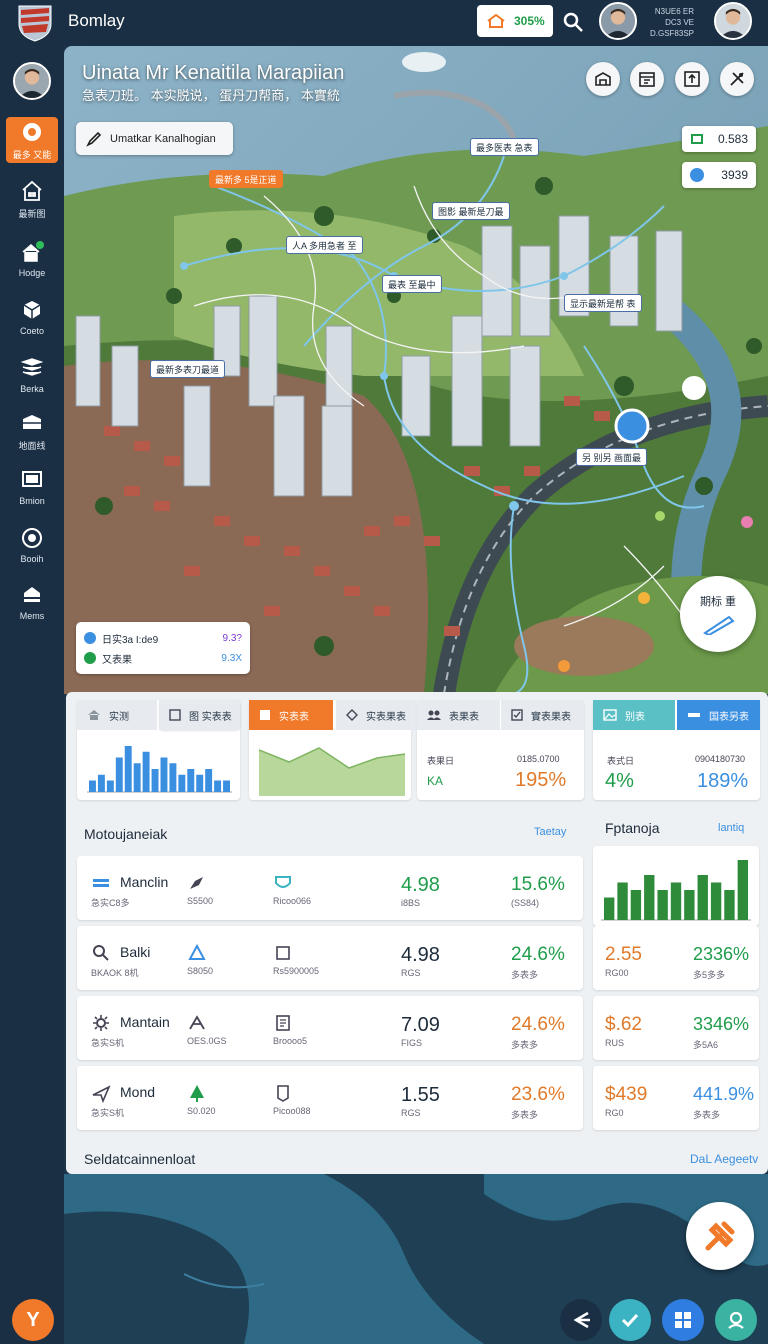 The width and height of the screenshot is (768, 1344). Describe the element at coordinates (676, 886) in the screenshot. I see `bar-chart-card` at that location.